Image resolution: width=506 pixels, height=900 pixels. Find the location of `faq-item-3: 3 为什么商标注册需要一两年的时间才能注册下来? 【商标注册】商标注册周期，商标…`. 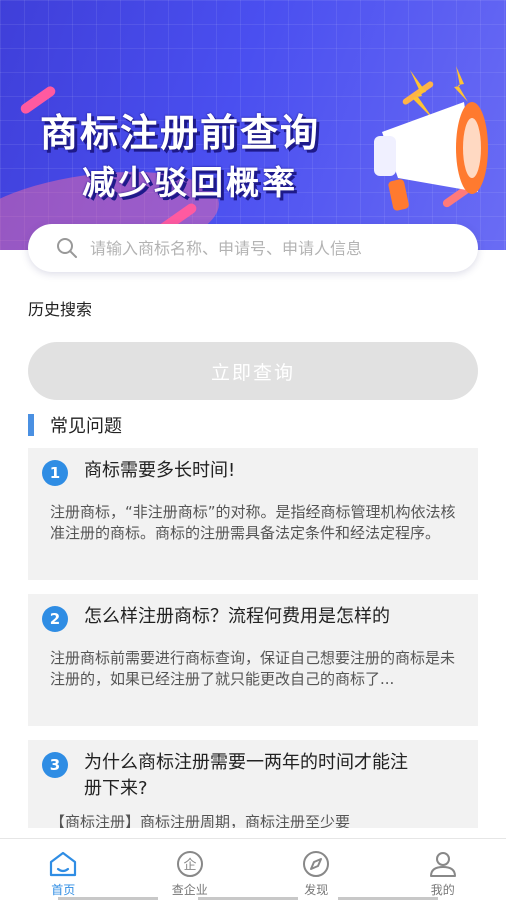

faq-item-3: 3 为什么商标注册需要一两年的时间才能注册下来? 【商标注册】商标注册周期，商标… is located at coordinates (253, 784).